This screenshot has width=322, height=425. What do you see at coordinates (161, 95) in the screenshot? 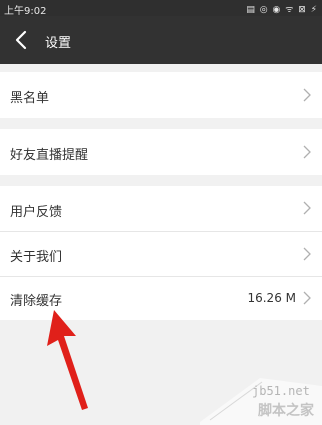
I see `settings-row-blacklist: 黑名单` at bounding box center [161, 95].